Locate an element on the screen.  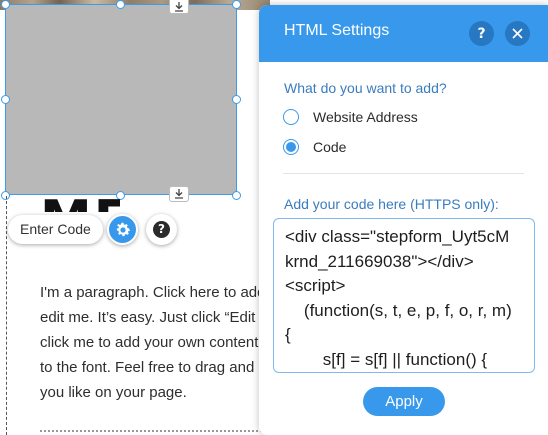
help-circle-icon: ? is located at coordinates (481, 33).